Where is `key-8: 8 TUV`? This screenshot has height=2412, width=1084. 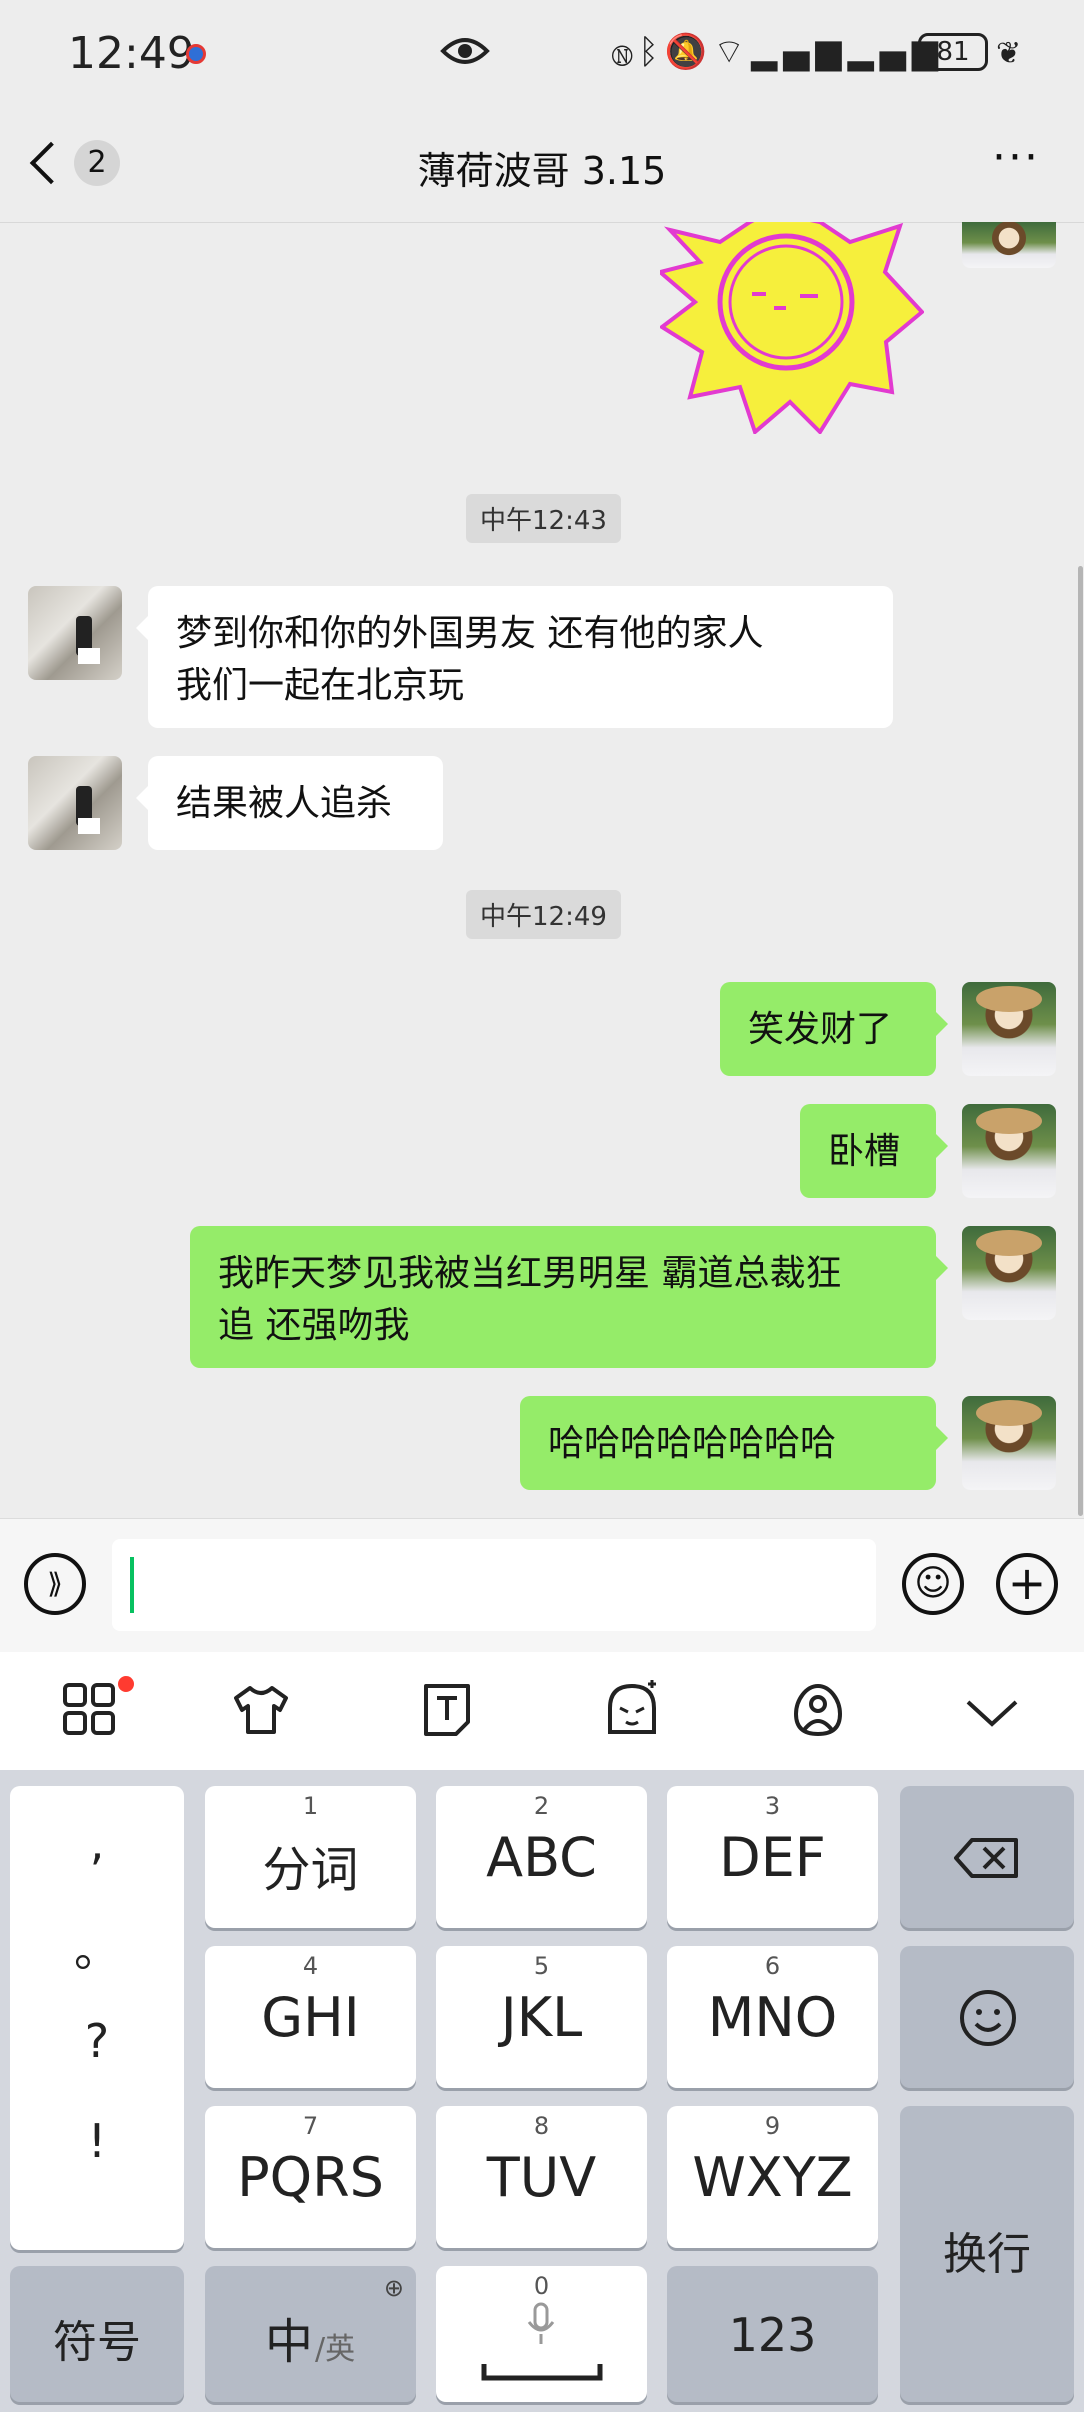 key-8: 8 TUV is located at coordinates (541, 2177).